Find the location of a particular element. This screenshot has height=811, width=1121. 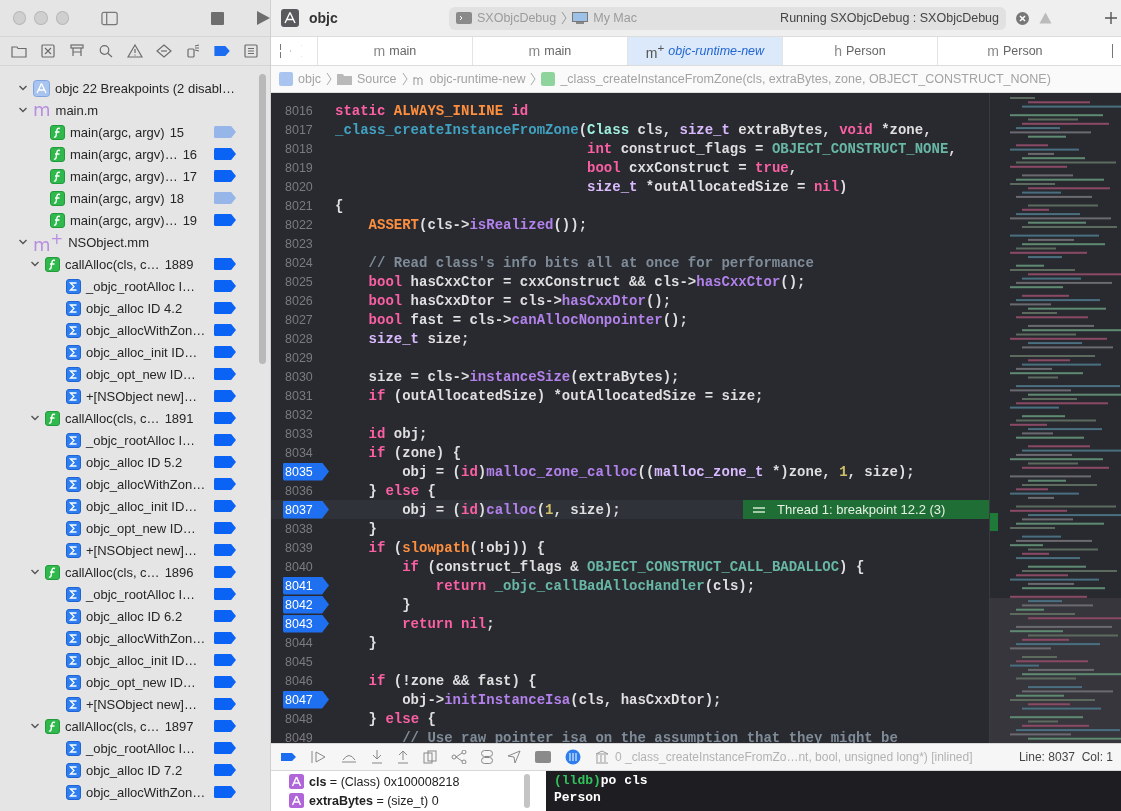

variable-value: cls = (Class) 0x100008218 is located at coordinates (384, 781).